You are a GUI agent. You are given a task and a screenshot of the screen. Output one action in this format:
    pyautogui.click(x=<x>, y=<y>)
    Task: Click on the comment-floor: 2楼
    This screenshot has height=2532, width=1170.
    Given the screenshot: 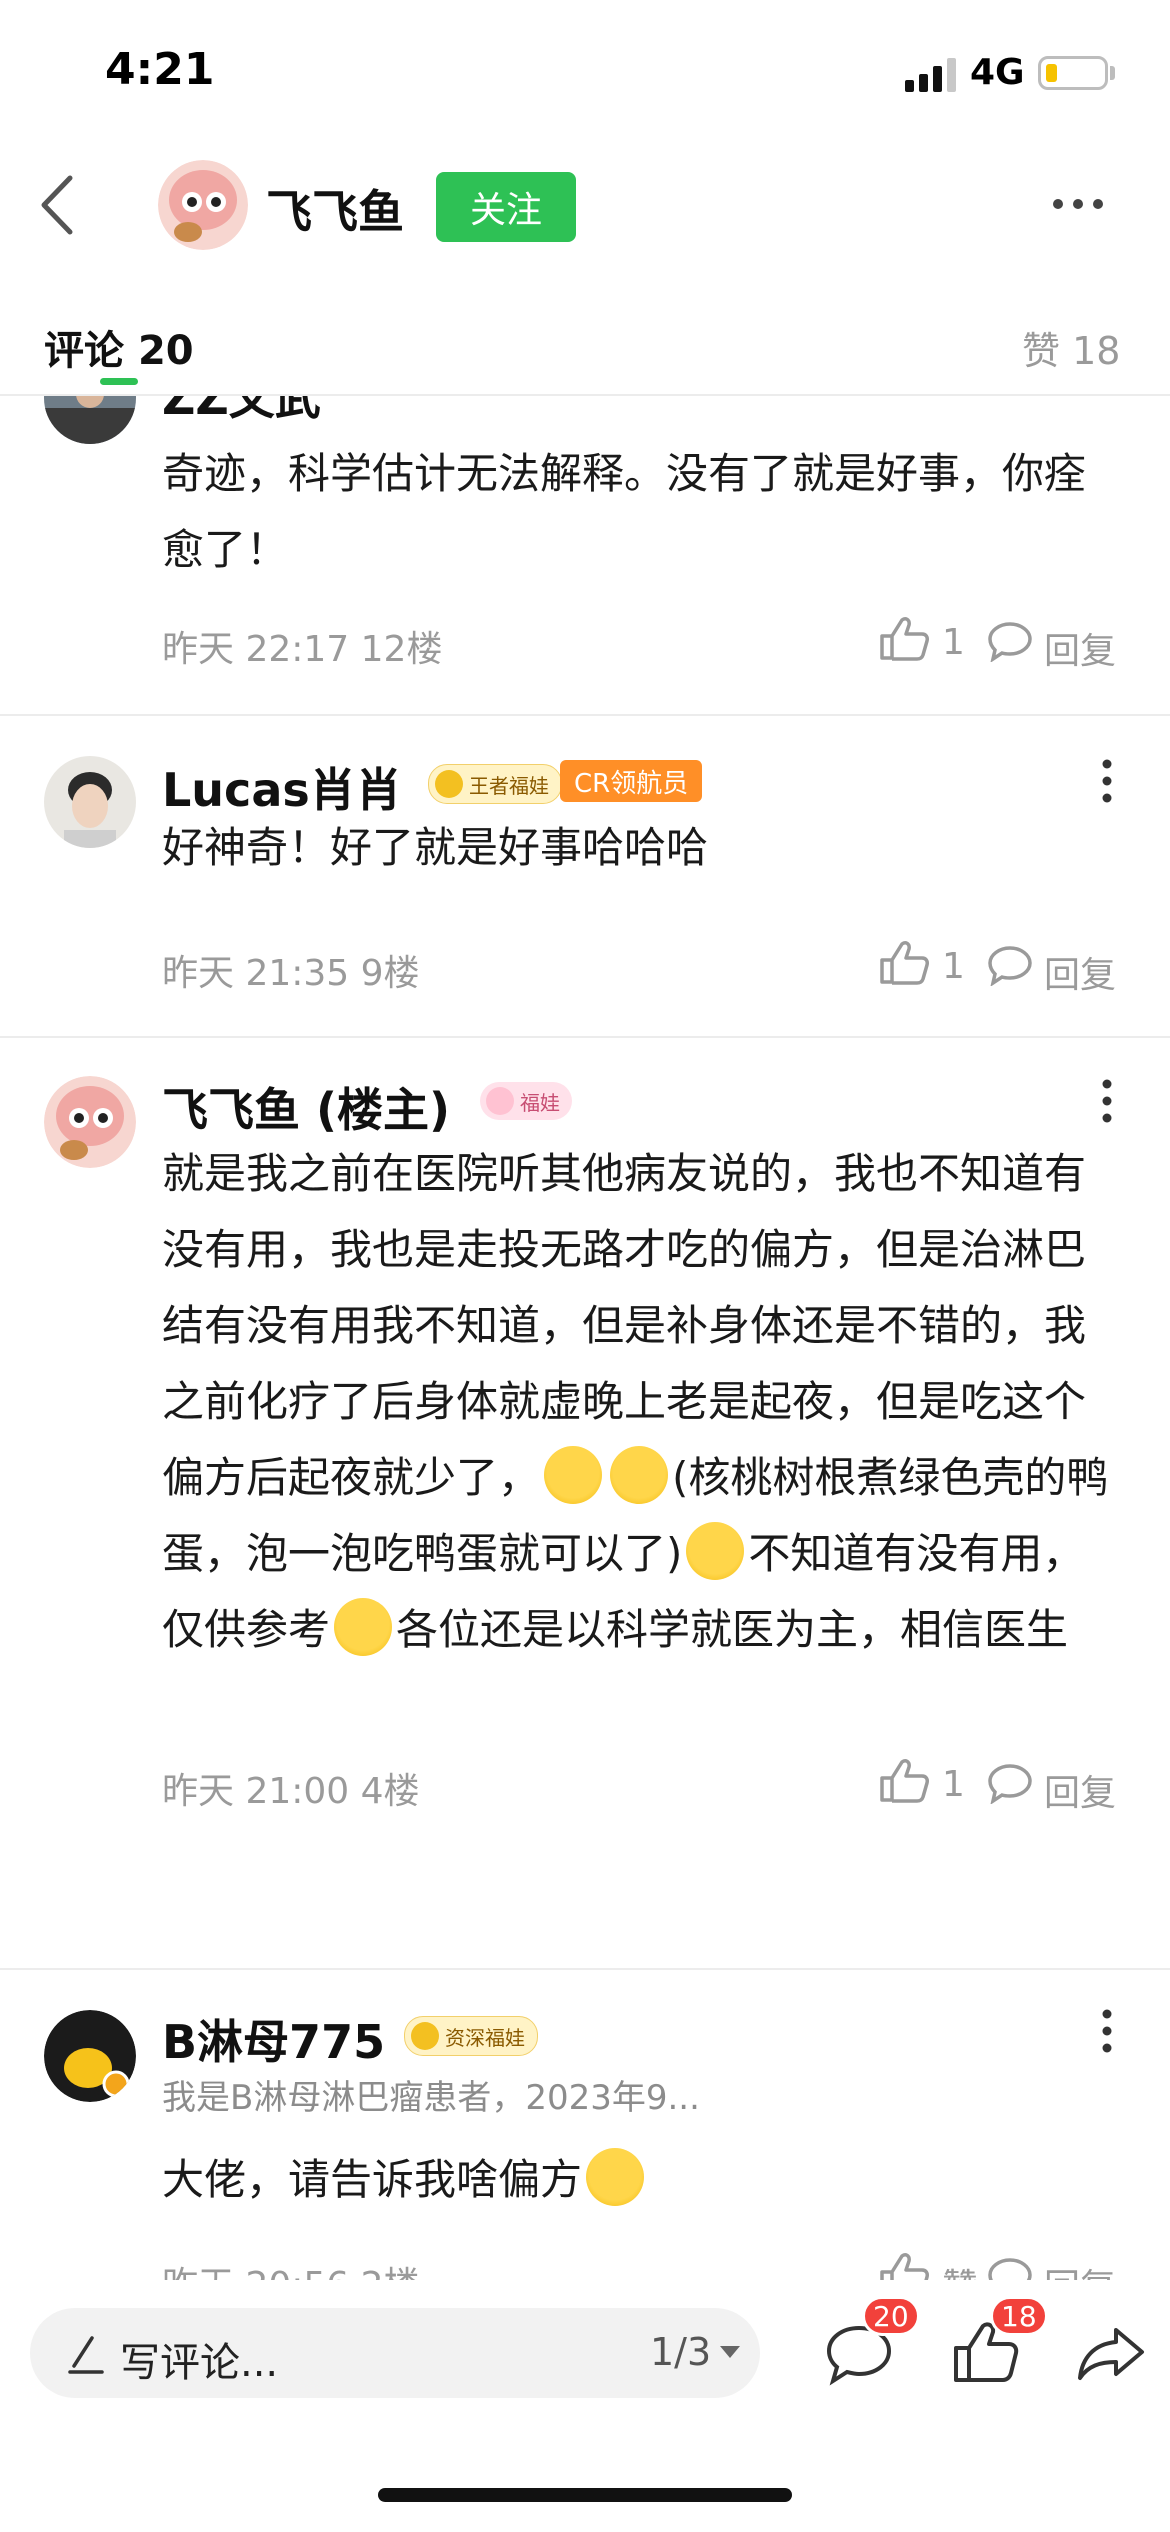 What is the action you would take?
    pyautogui.click(x=390, y=2272)
    